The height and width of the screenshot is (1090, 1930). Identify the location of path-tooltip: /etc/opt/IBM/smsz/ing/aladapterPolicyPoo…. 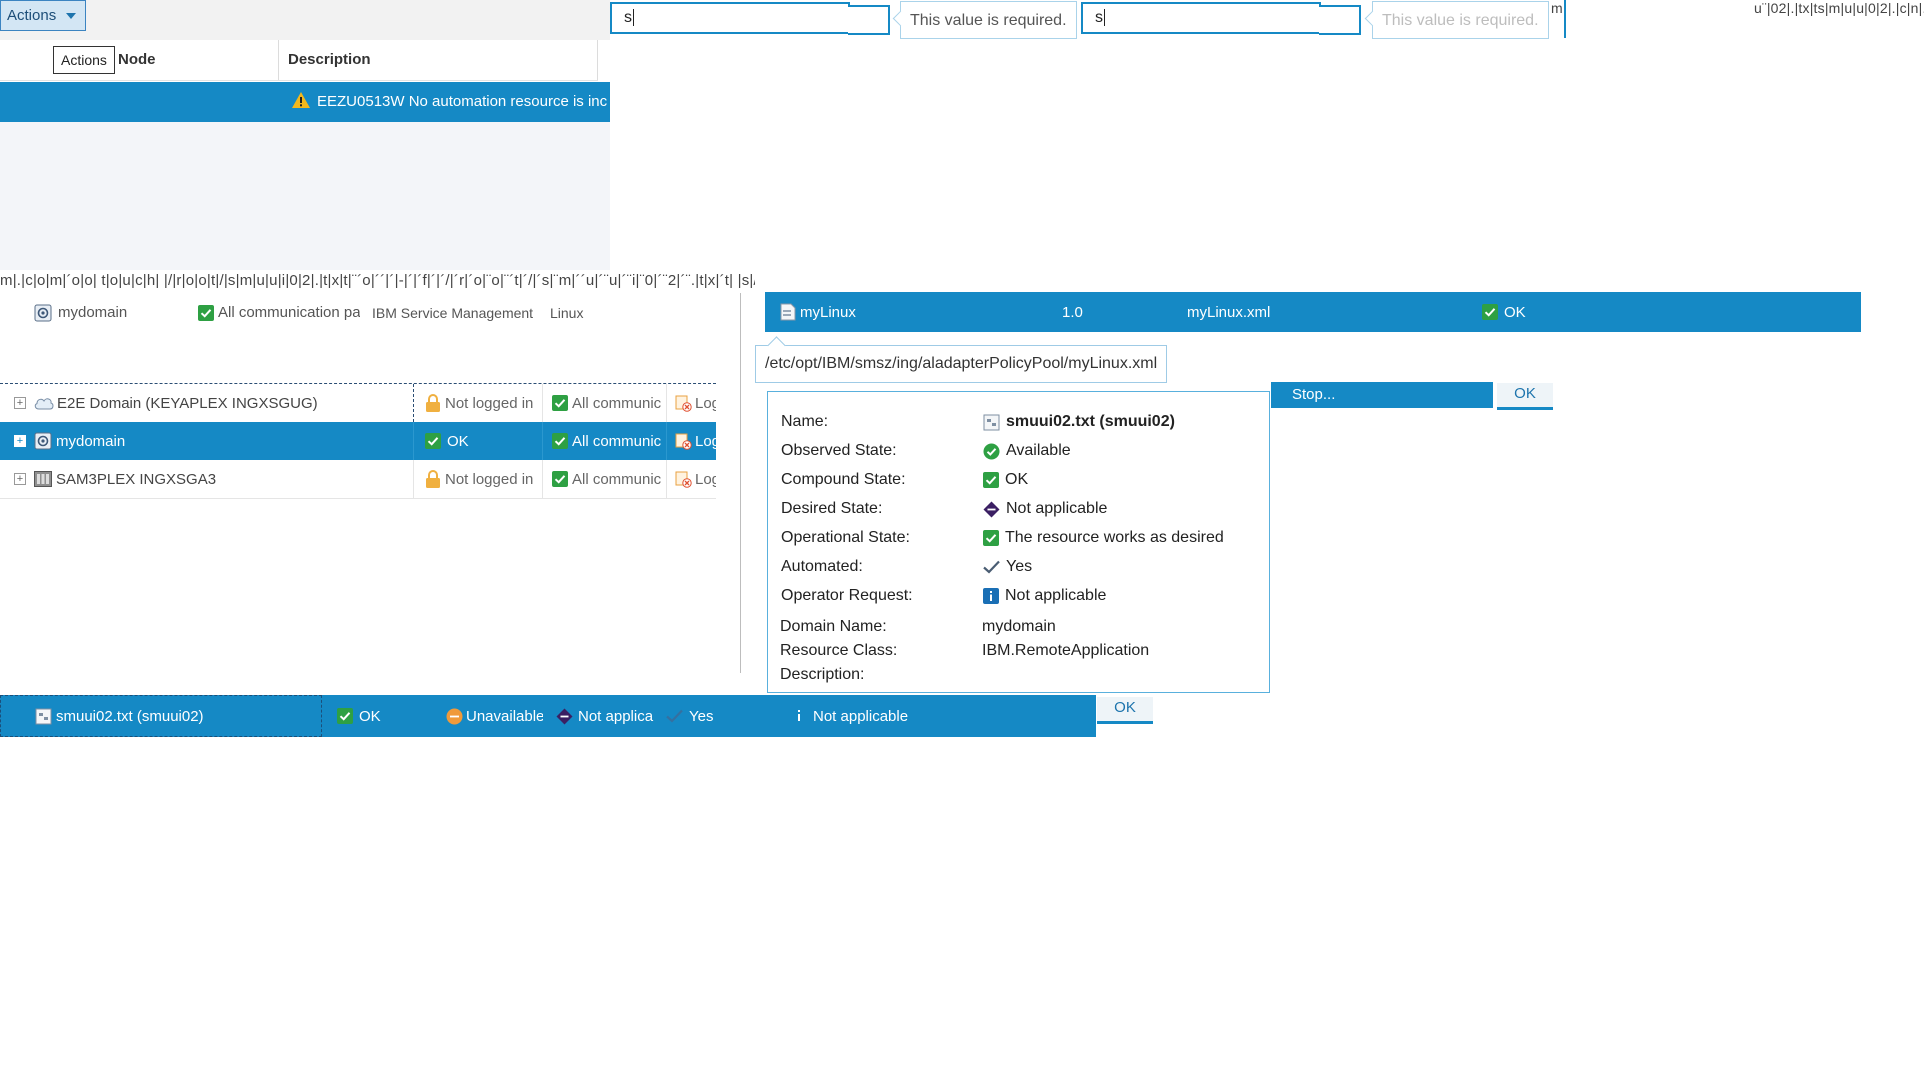
(961, 359).